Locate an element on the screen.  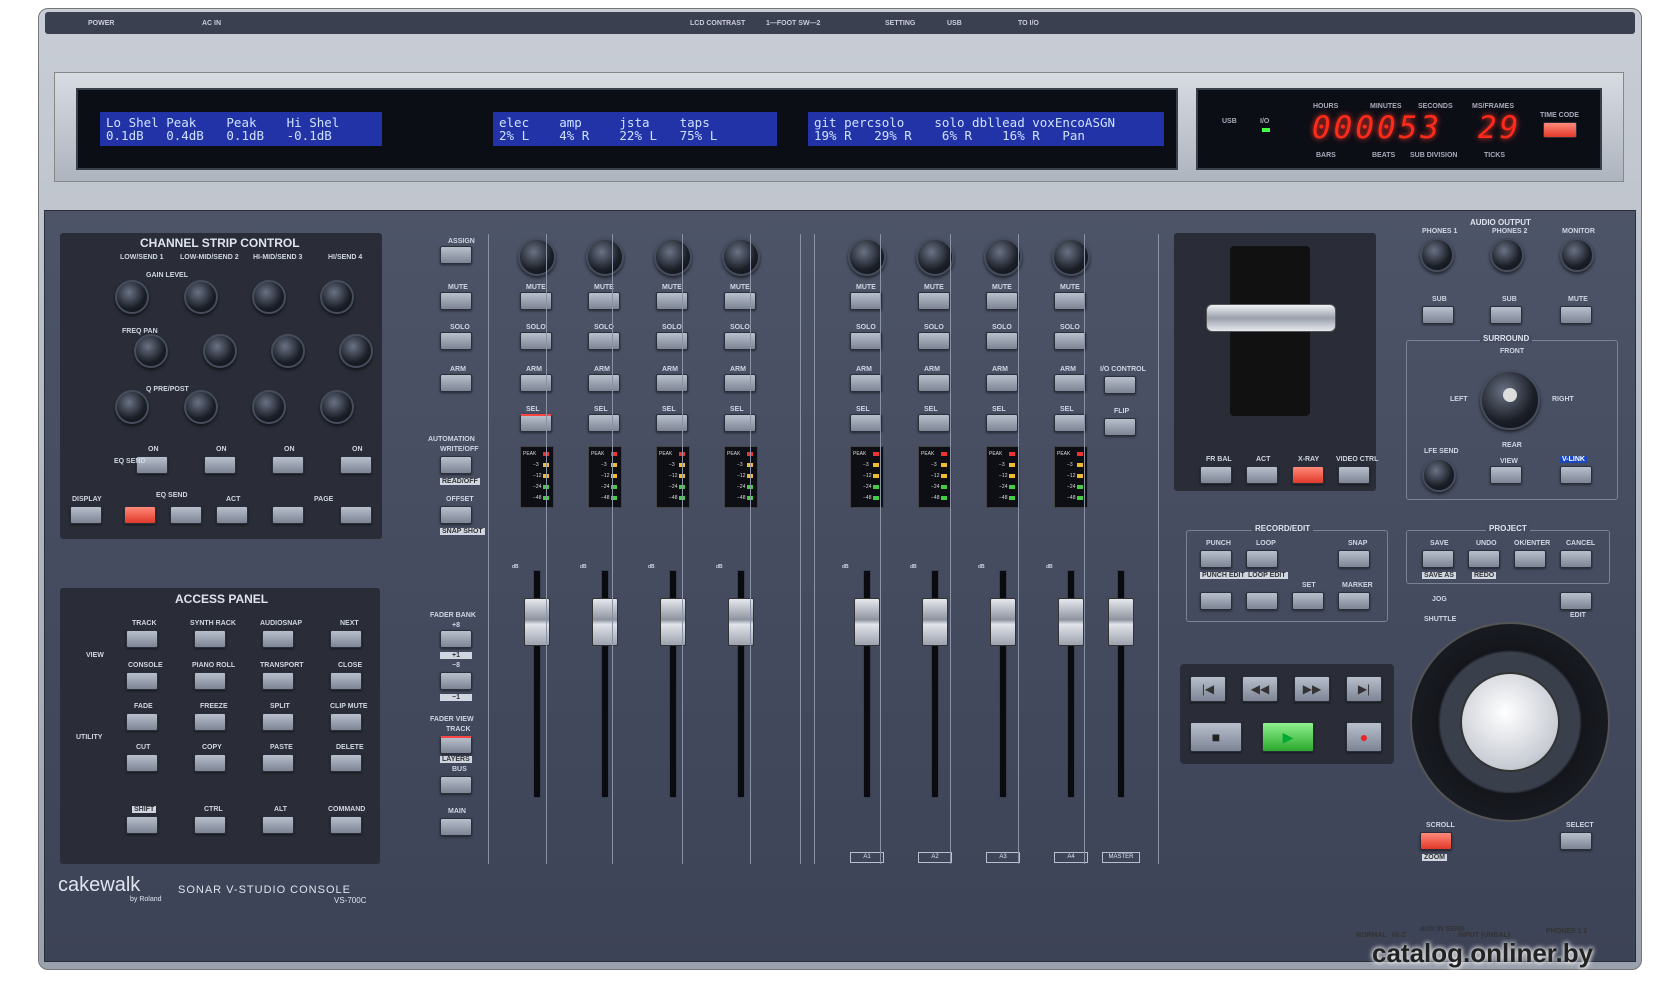
strip-7-fader is located at coordinates (1003, 622).